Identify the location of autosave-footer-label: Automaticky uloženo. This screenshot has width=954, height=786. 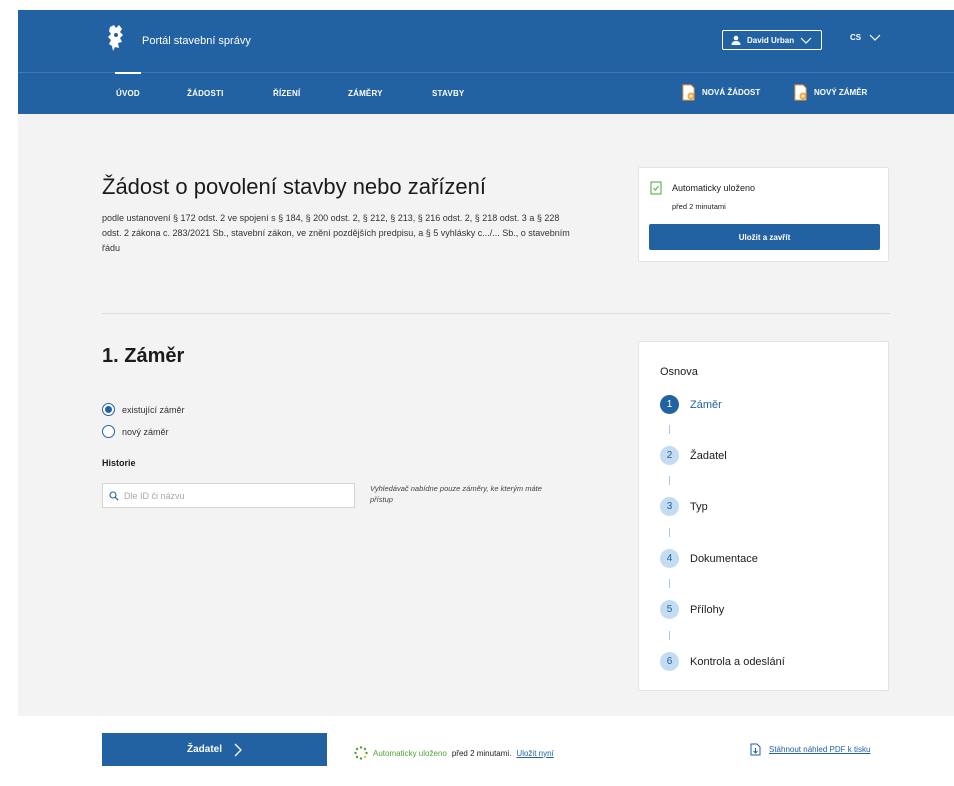
(410, 753).